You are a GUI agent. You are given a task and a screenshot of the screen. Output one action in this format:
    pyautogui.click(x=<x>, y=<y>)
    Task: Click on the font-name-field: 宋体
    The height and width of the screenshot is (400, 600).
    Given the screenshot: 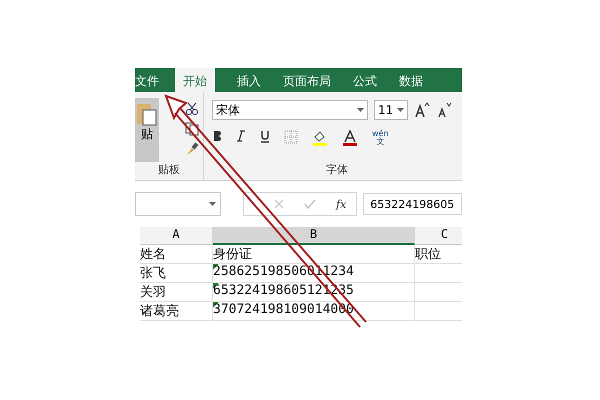 What is the action you would take?
    pyautogui.click(x=290, y=110)
    